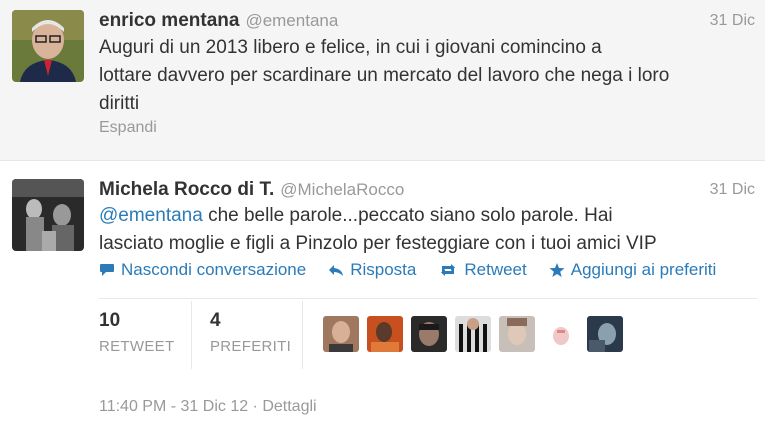 The width and height of the screenshot is (765, 441). What do you see at coordinates (643, 269) in the screenshot?
I see `favorite-label: Aggiungi ai preferiti` at bounding box center [643, 269].